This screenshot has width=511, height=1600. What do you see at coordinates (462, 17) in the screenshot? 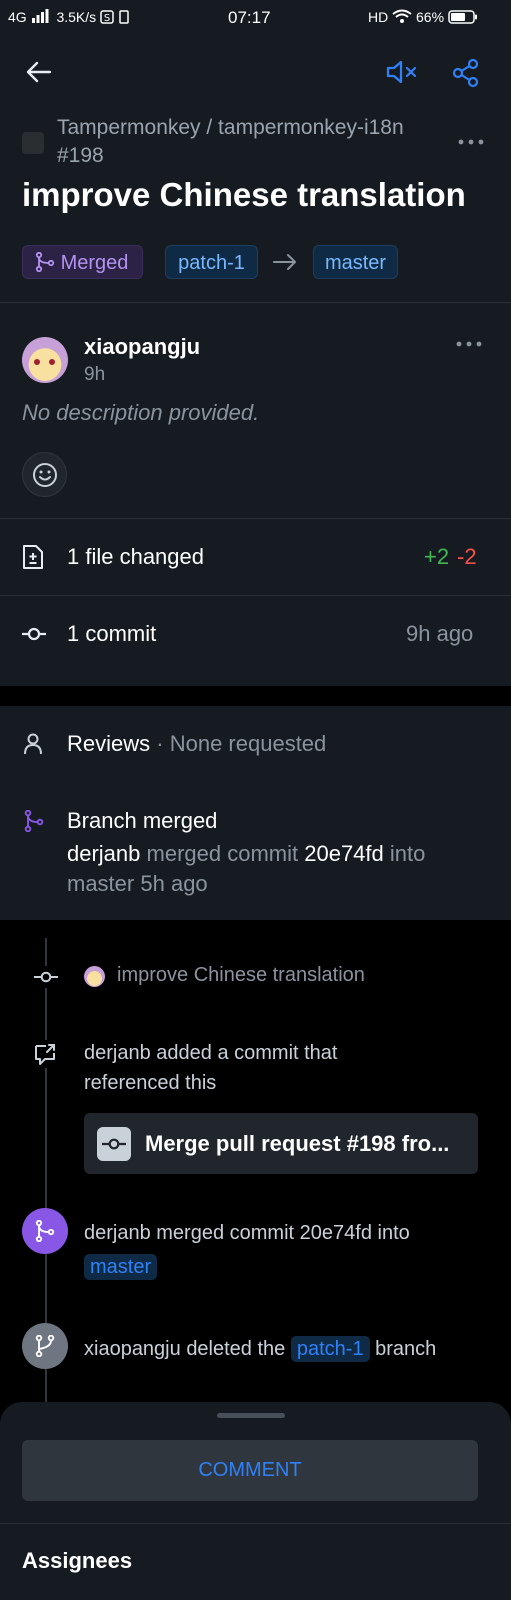
I see `battery-icon` at bounding box center [462, 17].